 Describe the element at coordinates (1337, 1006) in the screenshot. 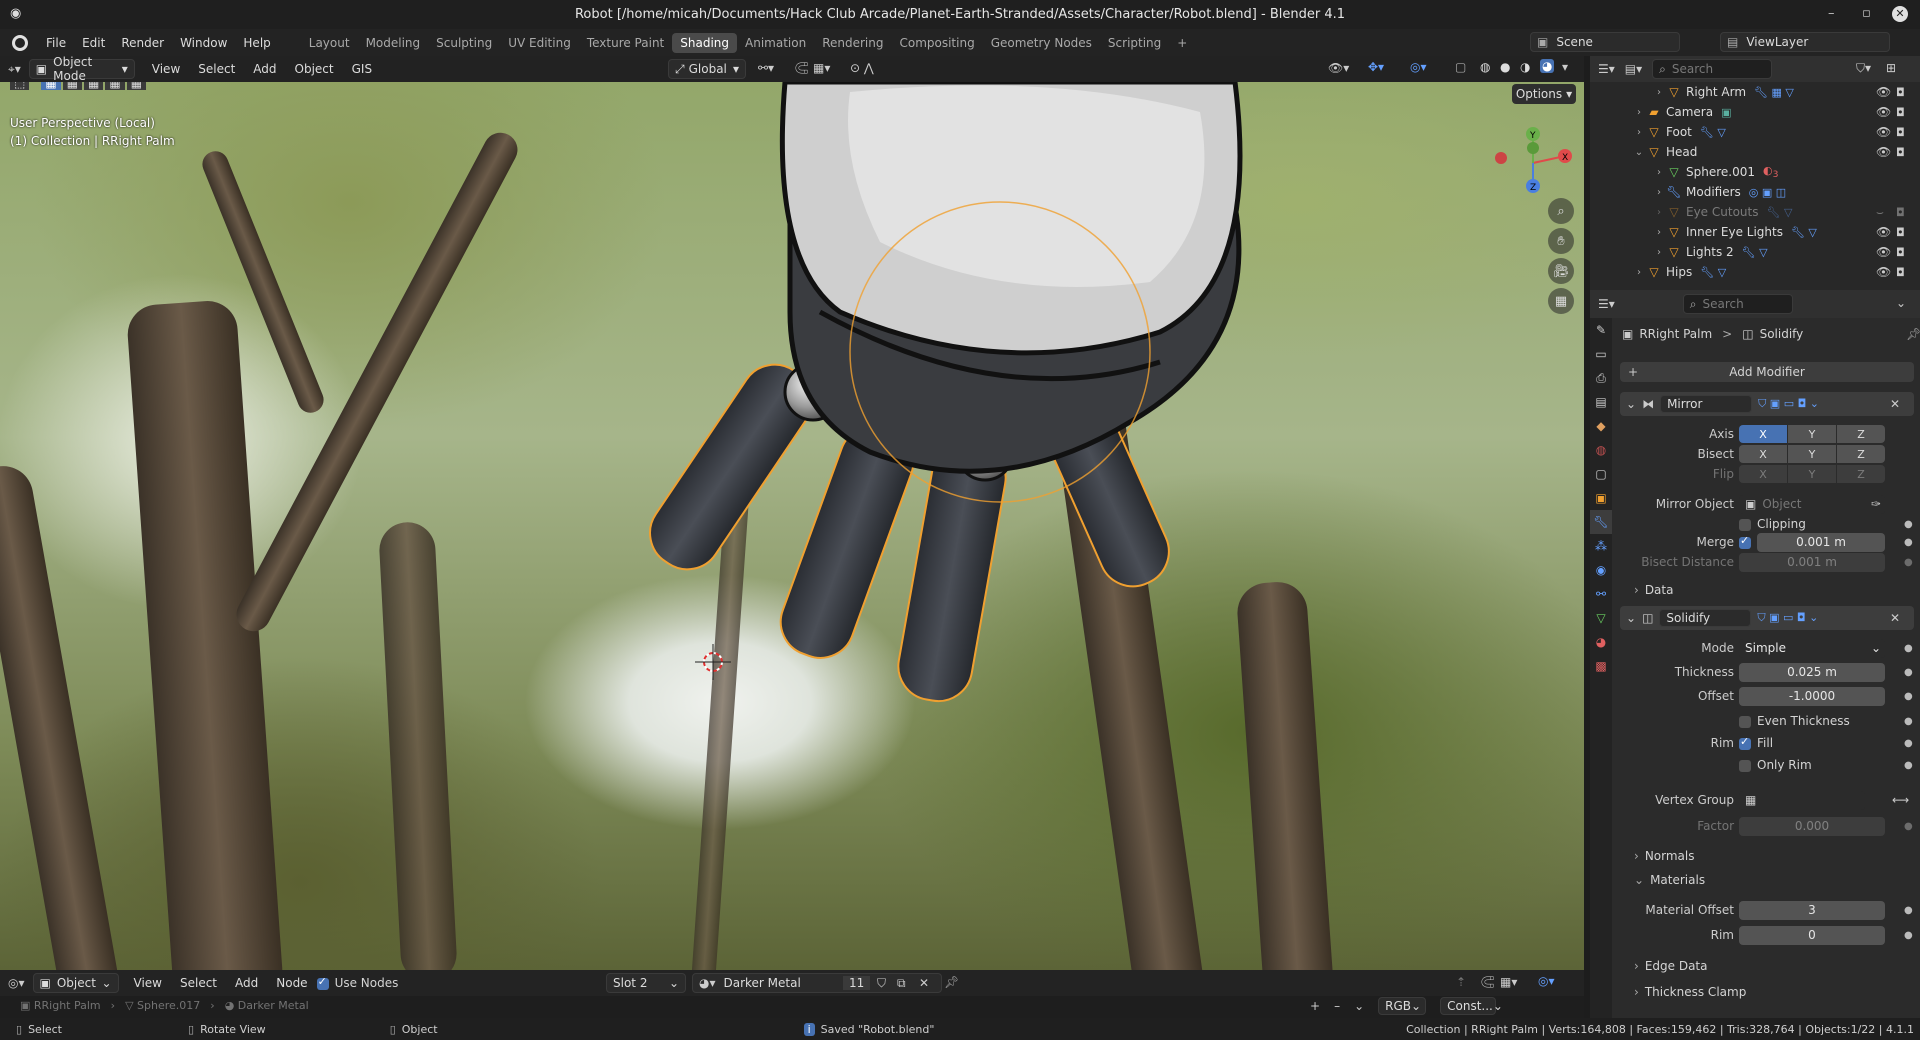

I see `zoom-out-icon: –` at that location.